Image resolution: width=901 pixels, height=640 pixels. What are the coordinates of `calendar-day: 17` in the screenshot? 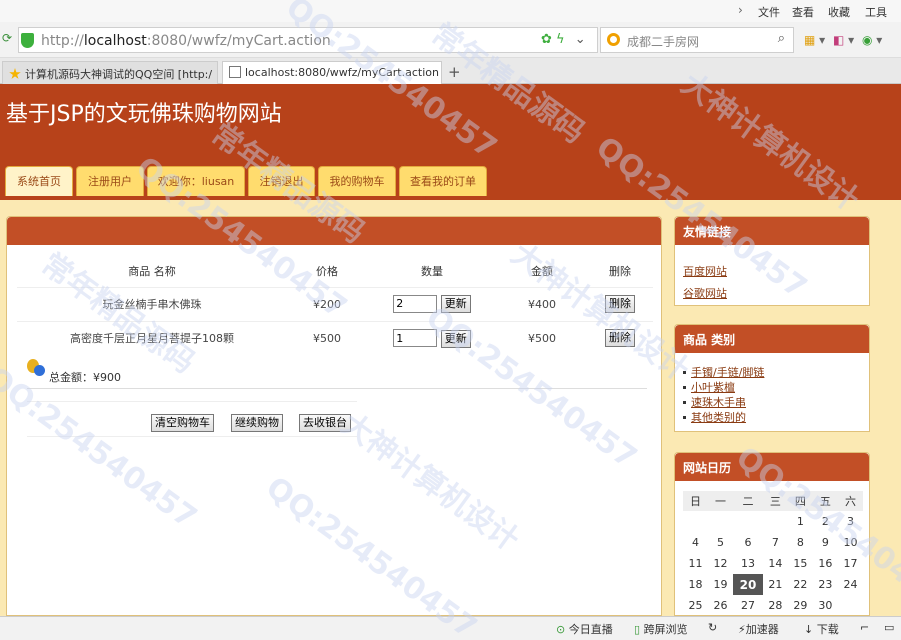 It's located at (850, 563).